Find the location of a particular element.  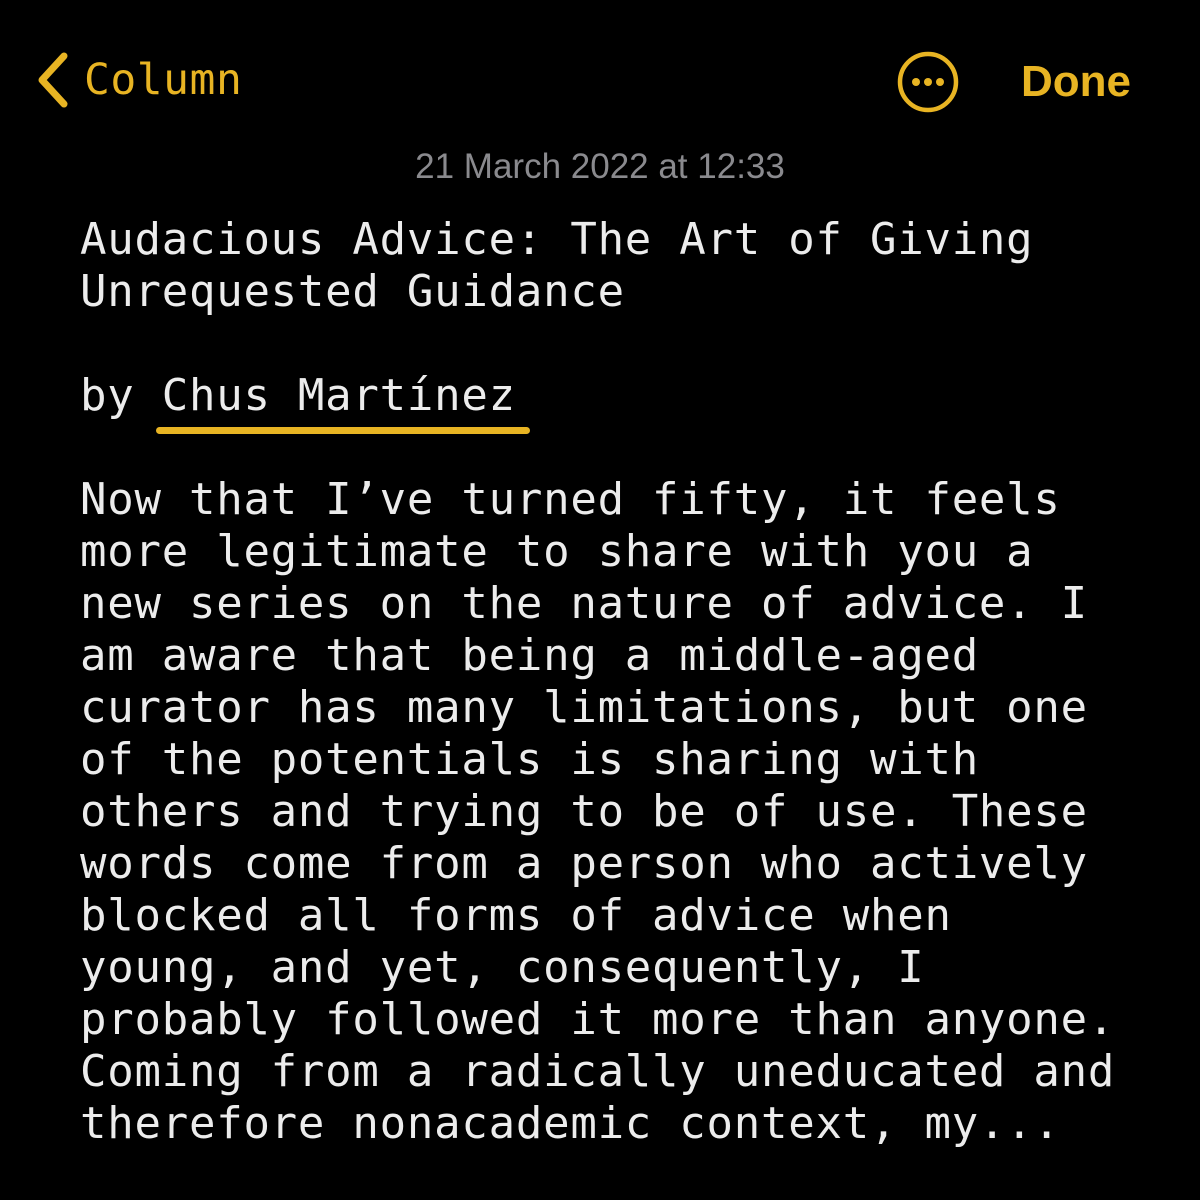

author-name-text: Chus Martínez is located at coordinates (338, 395).